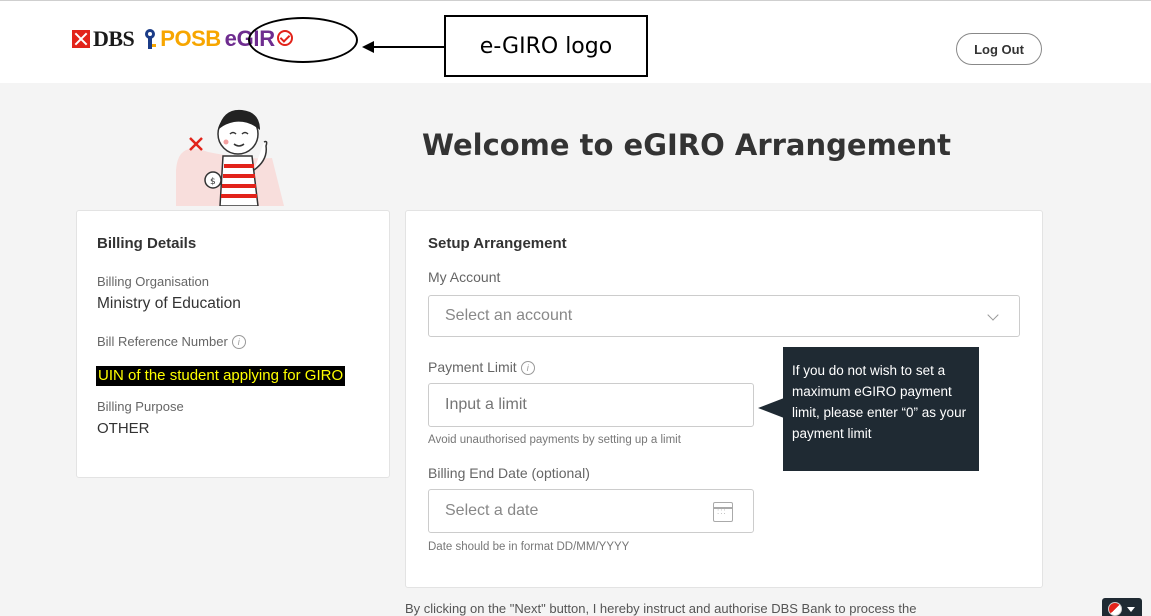  What do you see at coordinates (1115, 609) in the screenshot?
I see `language-flag-icon` at bounding box center [1115, 609].